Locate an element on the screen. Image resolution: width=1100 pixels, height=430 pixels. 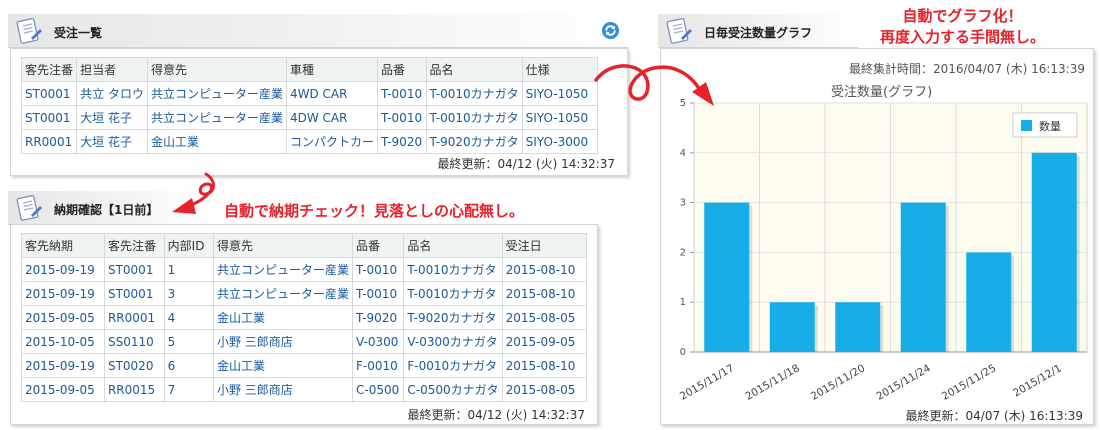
orders-panel-header: 受注一覧 is located at coordinates (318, 31).